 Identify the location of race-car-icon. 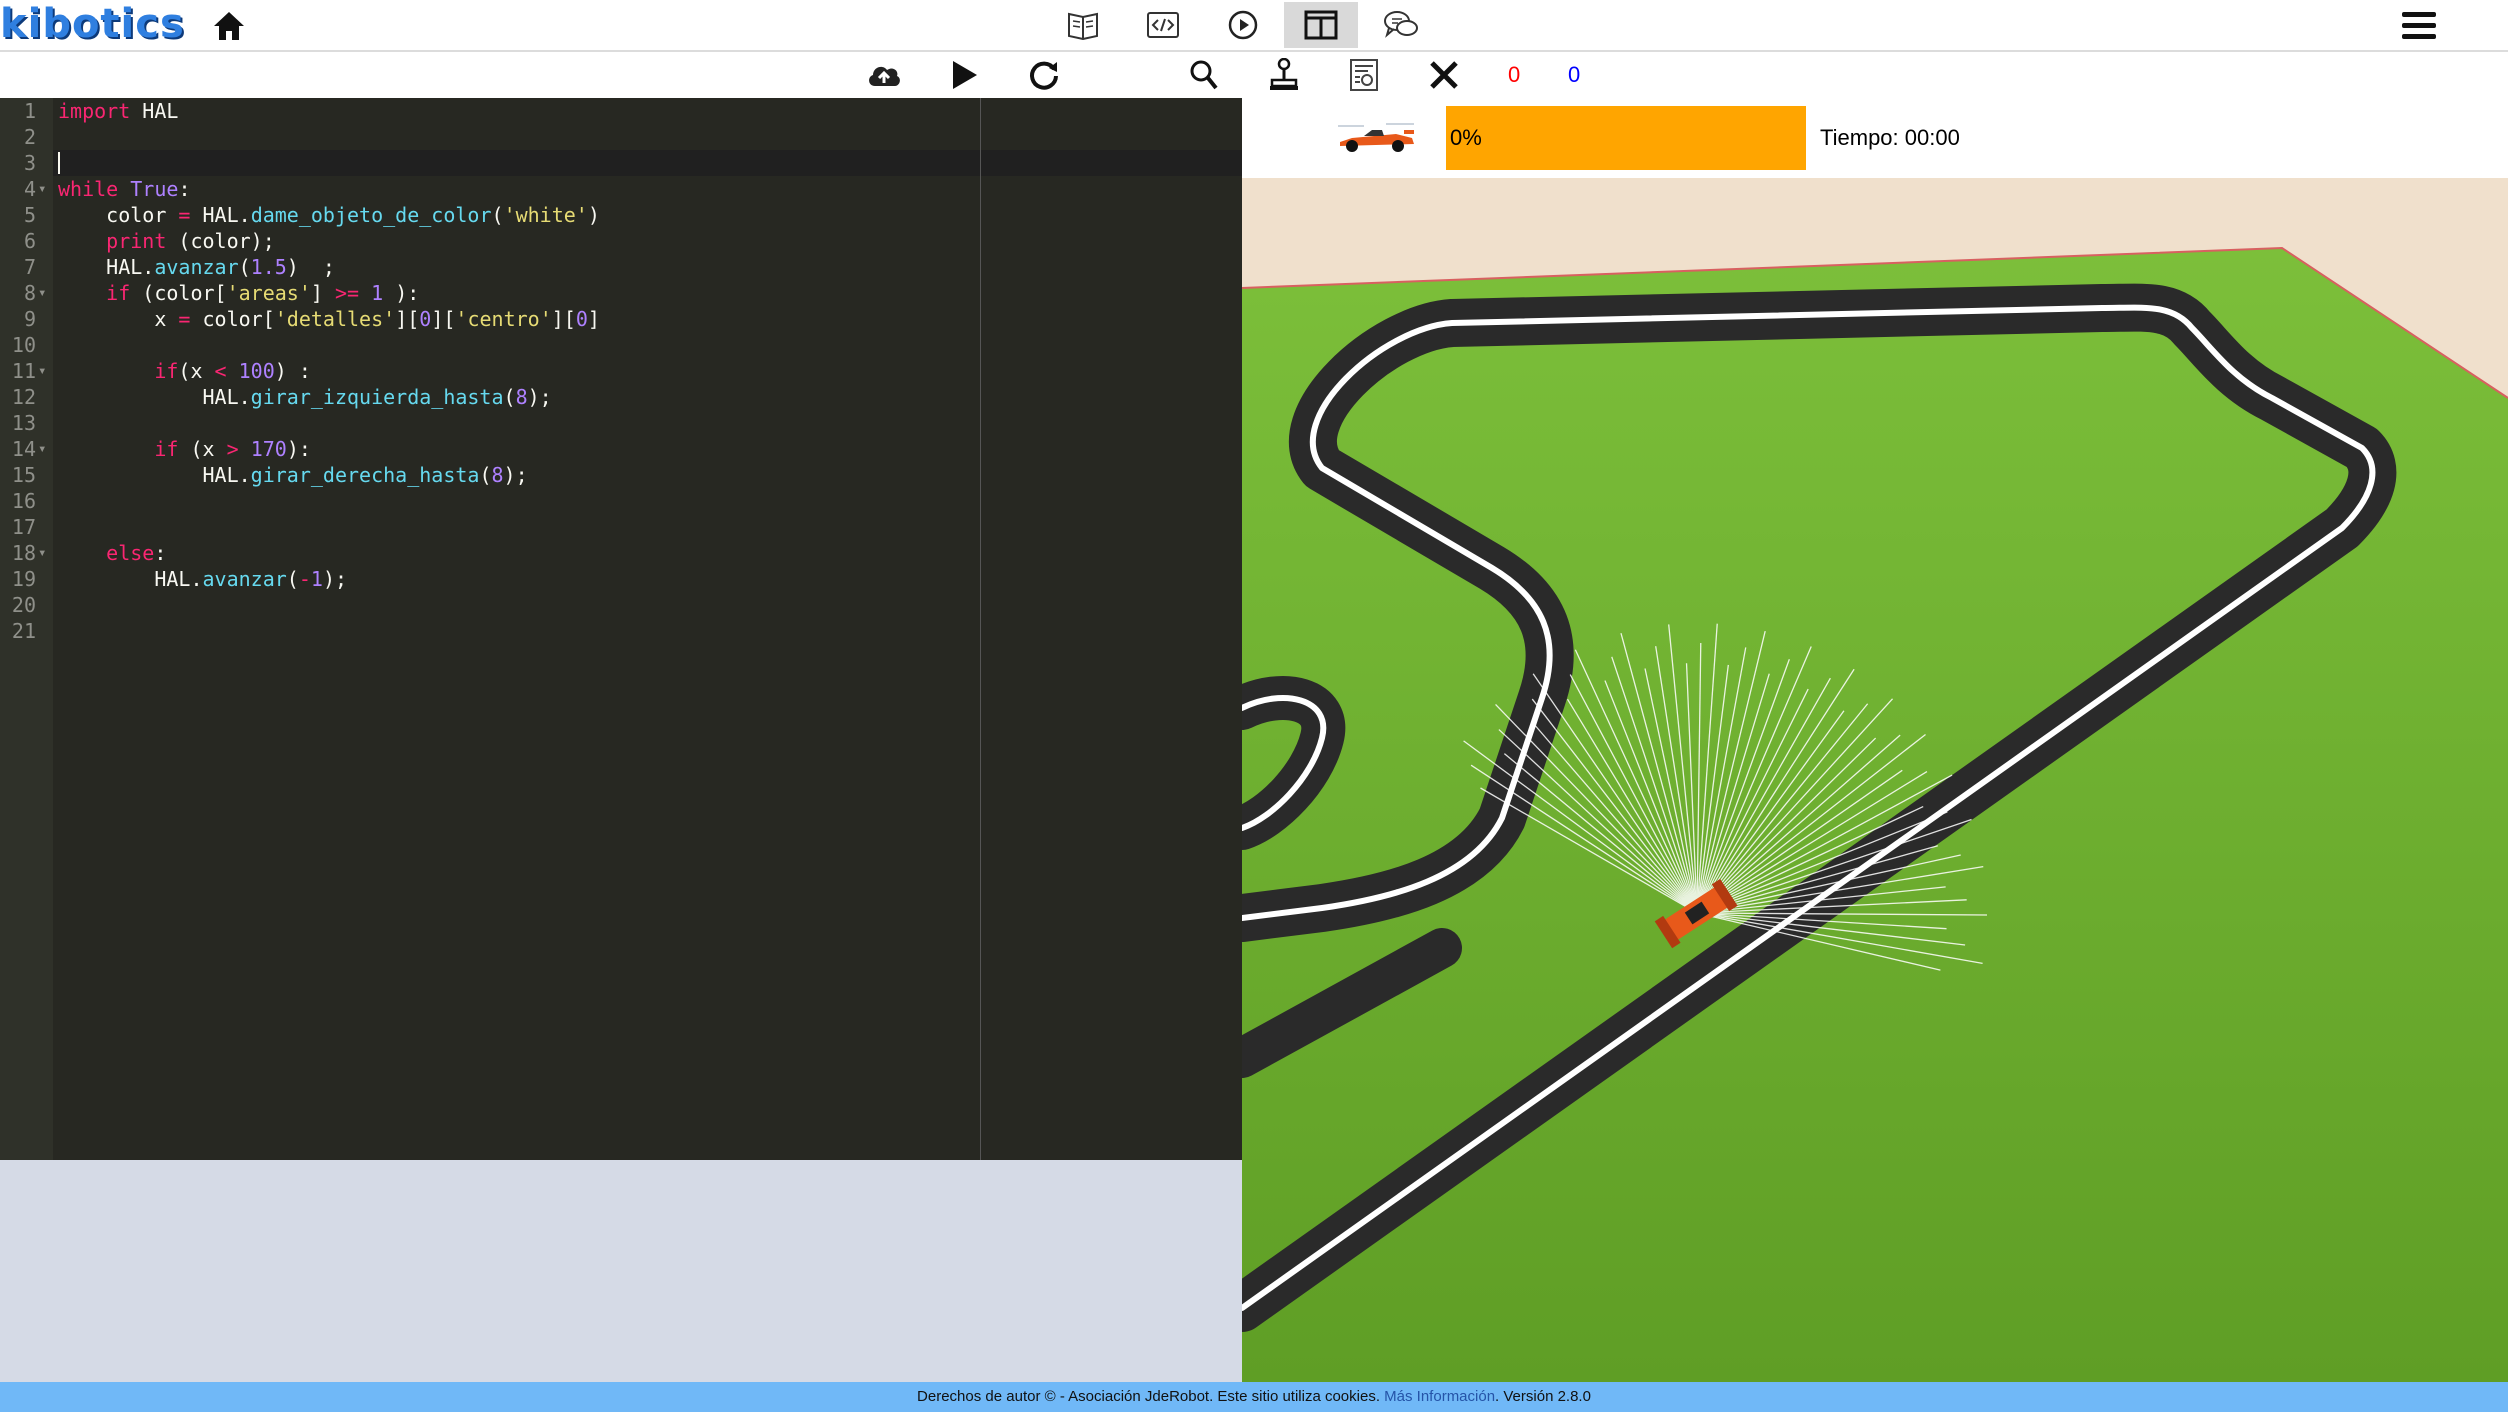
(1376, 138).